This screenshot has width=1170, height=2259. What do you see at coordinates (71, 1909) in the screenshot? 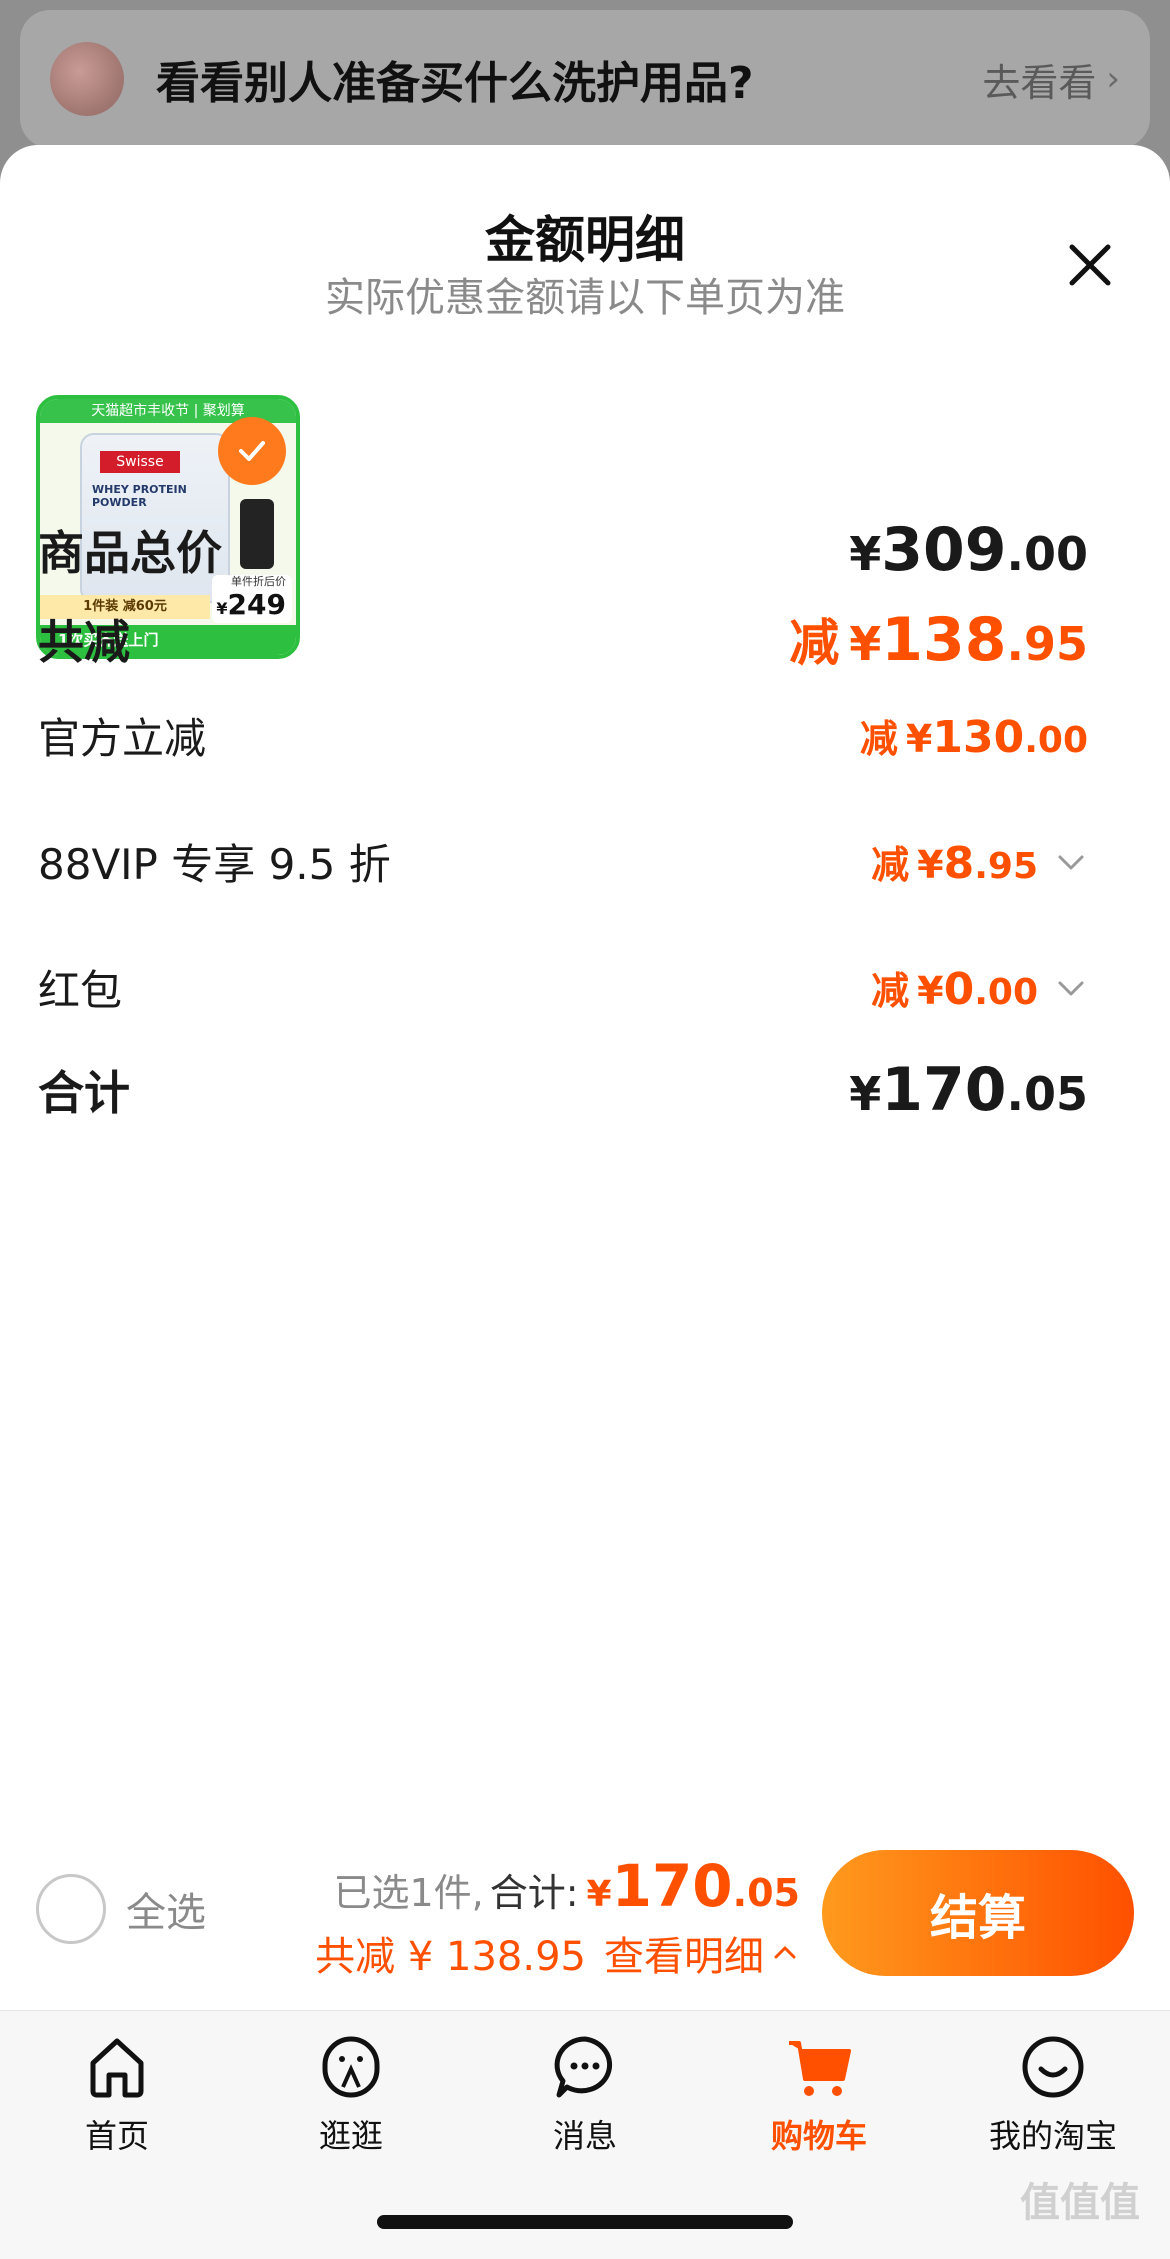
I see `select-all-radio` at bounding box center [71, 1909].